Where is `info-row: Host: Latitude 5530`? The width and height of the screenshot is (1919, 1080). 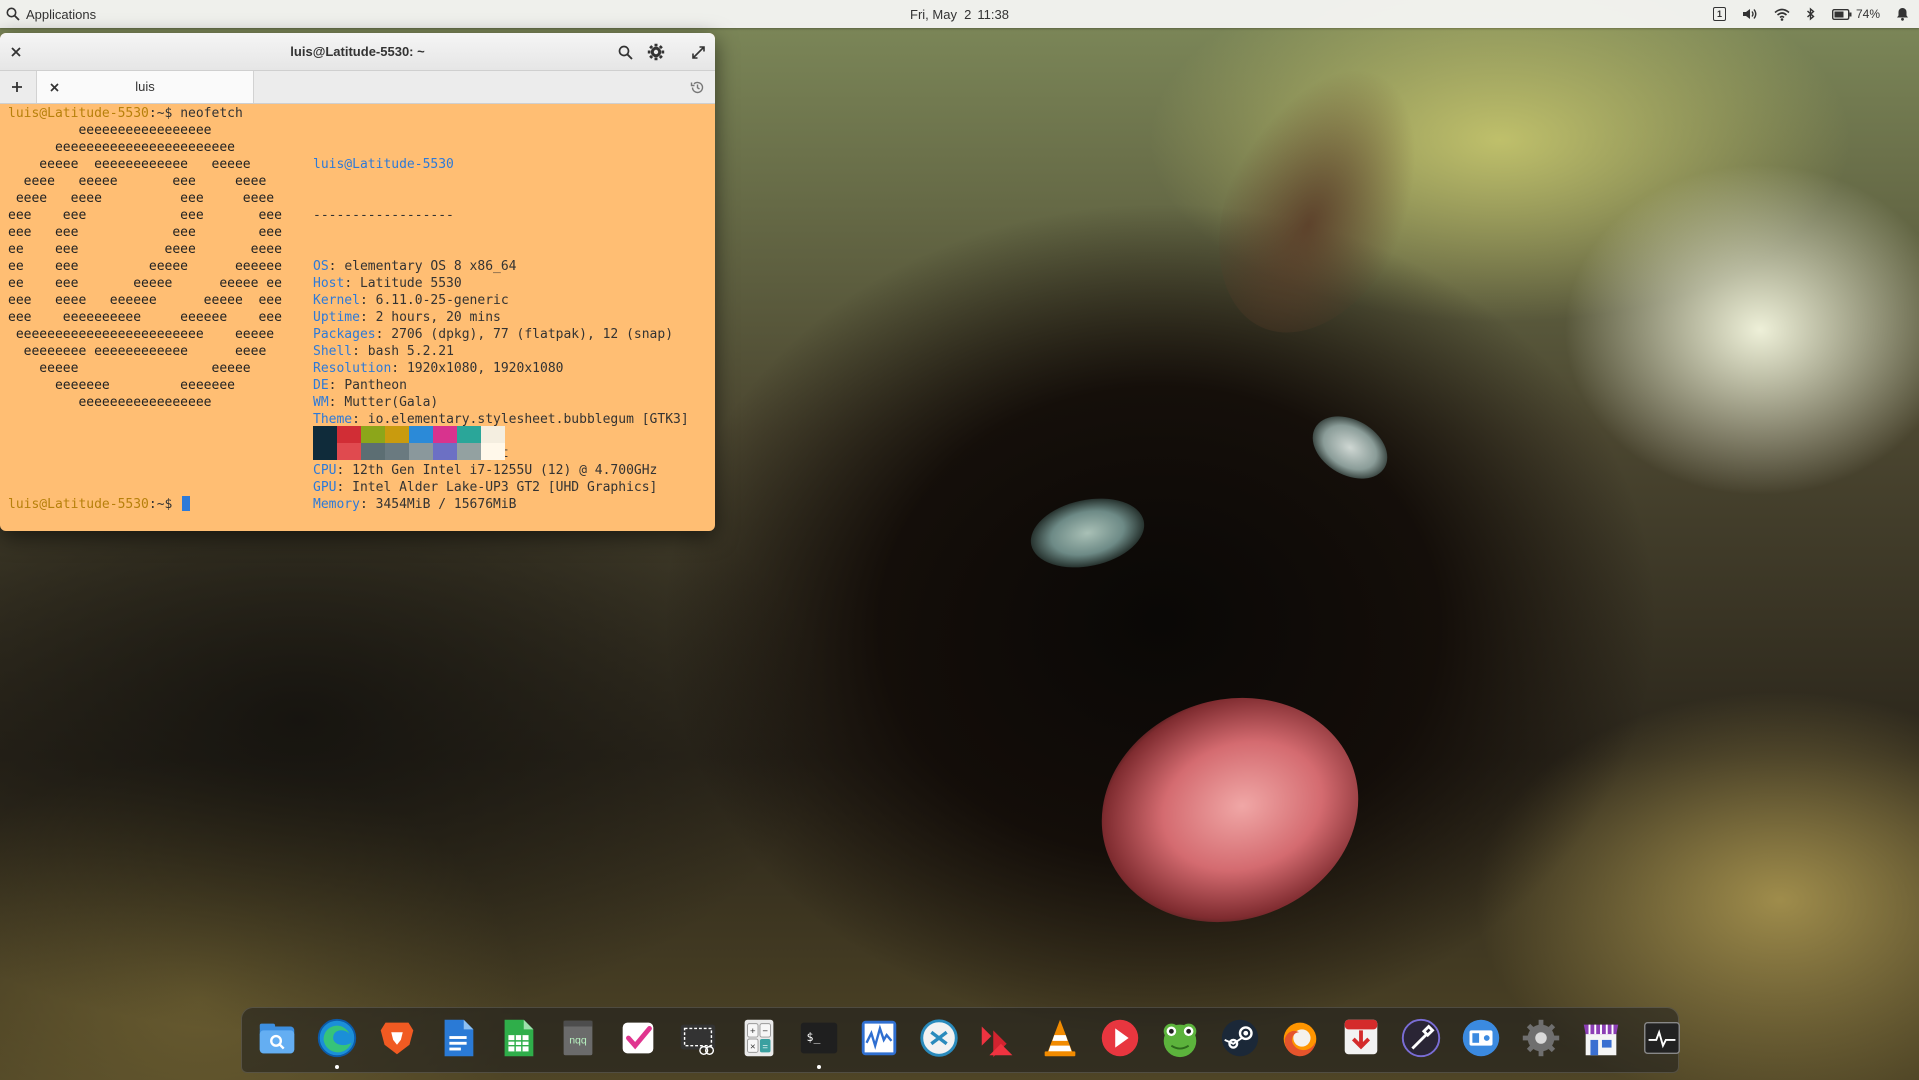 info-row: Host: Latitude 5530 is located at coordinates (501, 283).